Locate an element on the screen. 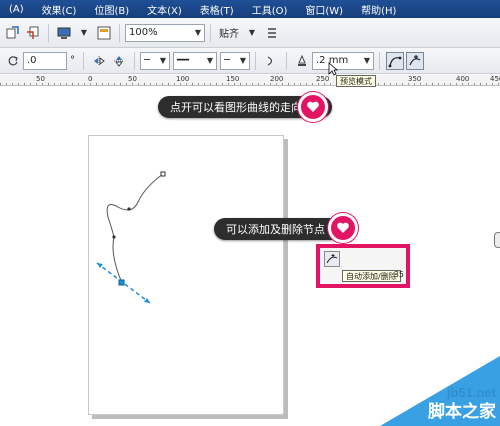 The width and height of the screenshot is (500, 426). mirror-vertical-icon is located at coordinates (119, 61).